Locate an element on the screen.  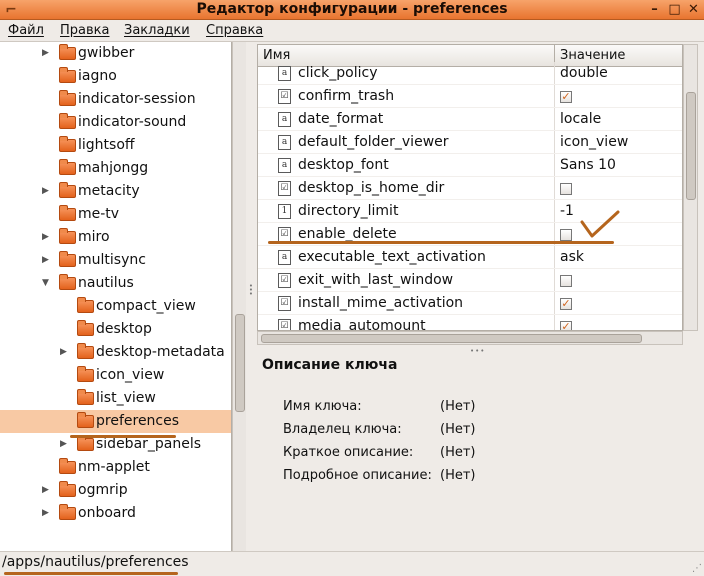
key-value: ask is located at coordinates (572, 257).